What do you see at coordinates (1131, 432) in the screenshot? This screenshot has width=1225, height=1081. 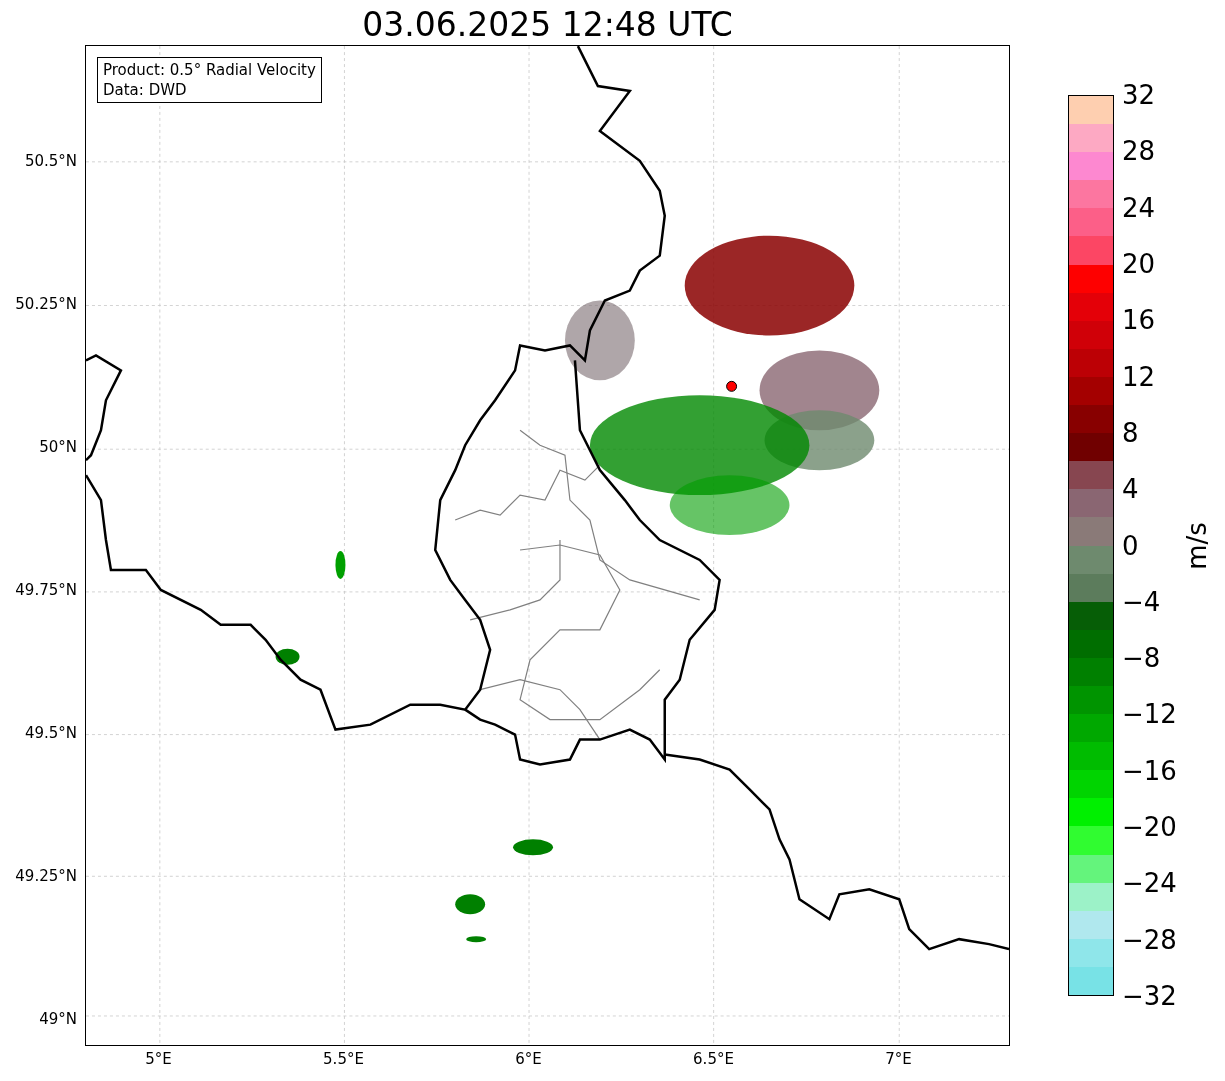 I see `colorbar-tick-label: 8` at bounding box center [1131, 432].